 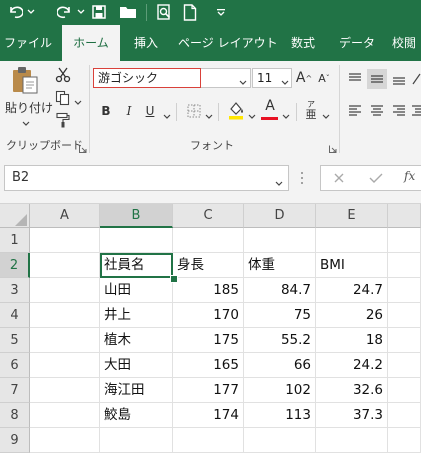 I want to click on font-name-input: 游ゴシック, so click(x=128, y=78).